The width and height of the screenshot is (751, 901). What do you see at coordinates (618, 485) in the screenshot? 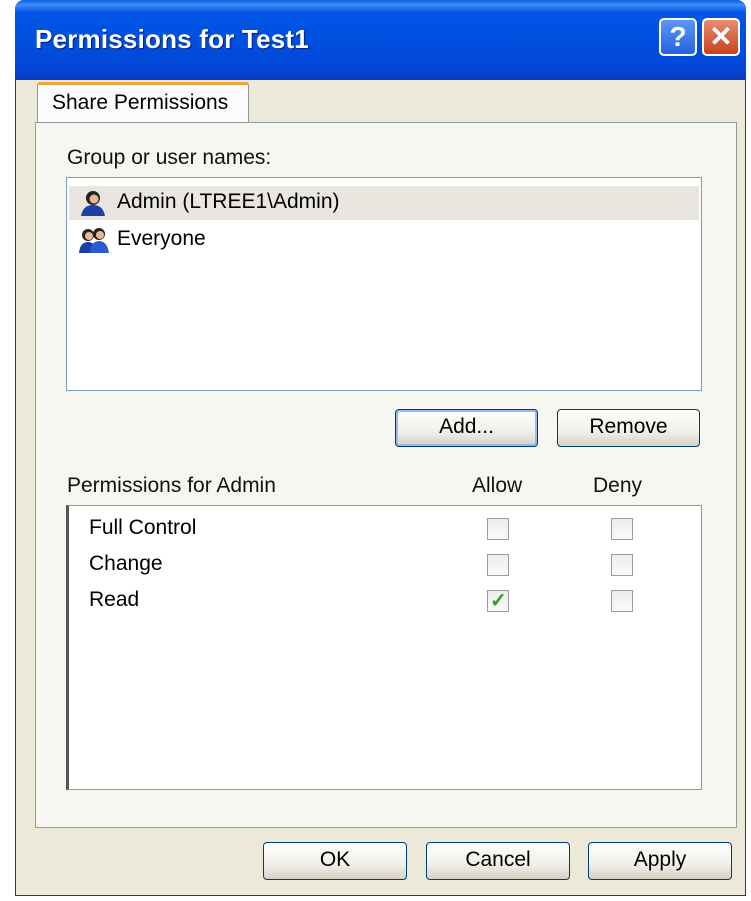
I see `deny-header: Deny` at bounding box center [618, 485].